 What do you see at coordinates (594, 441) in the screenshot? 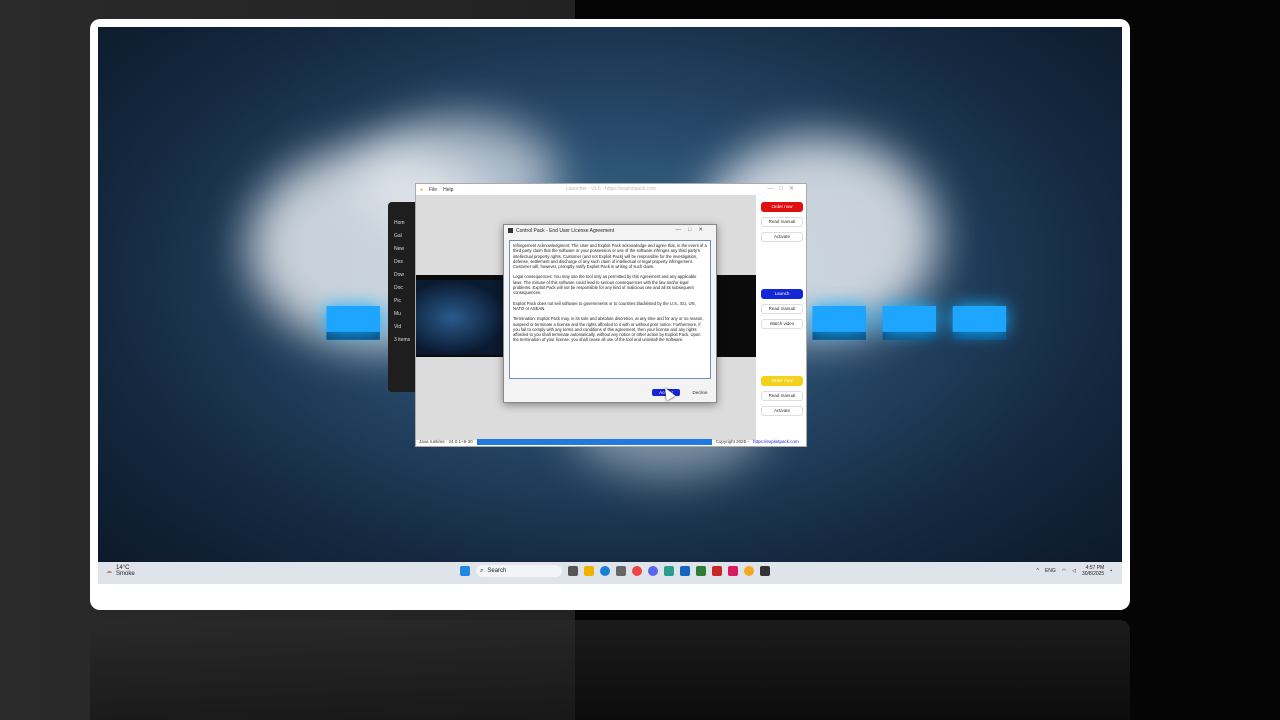
I see `progress-bar` at bounding box center [594, 441].